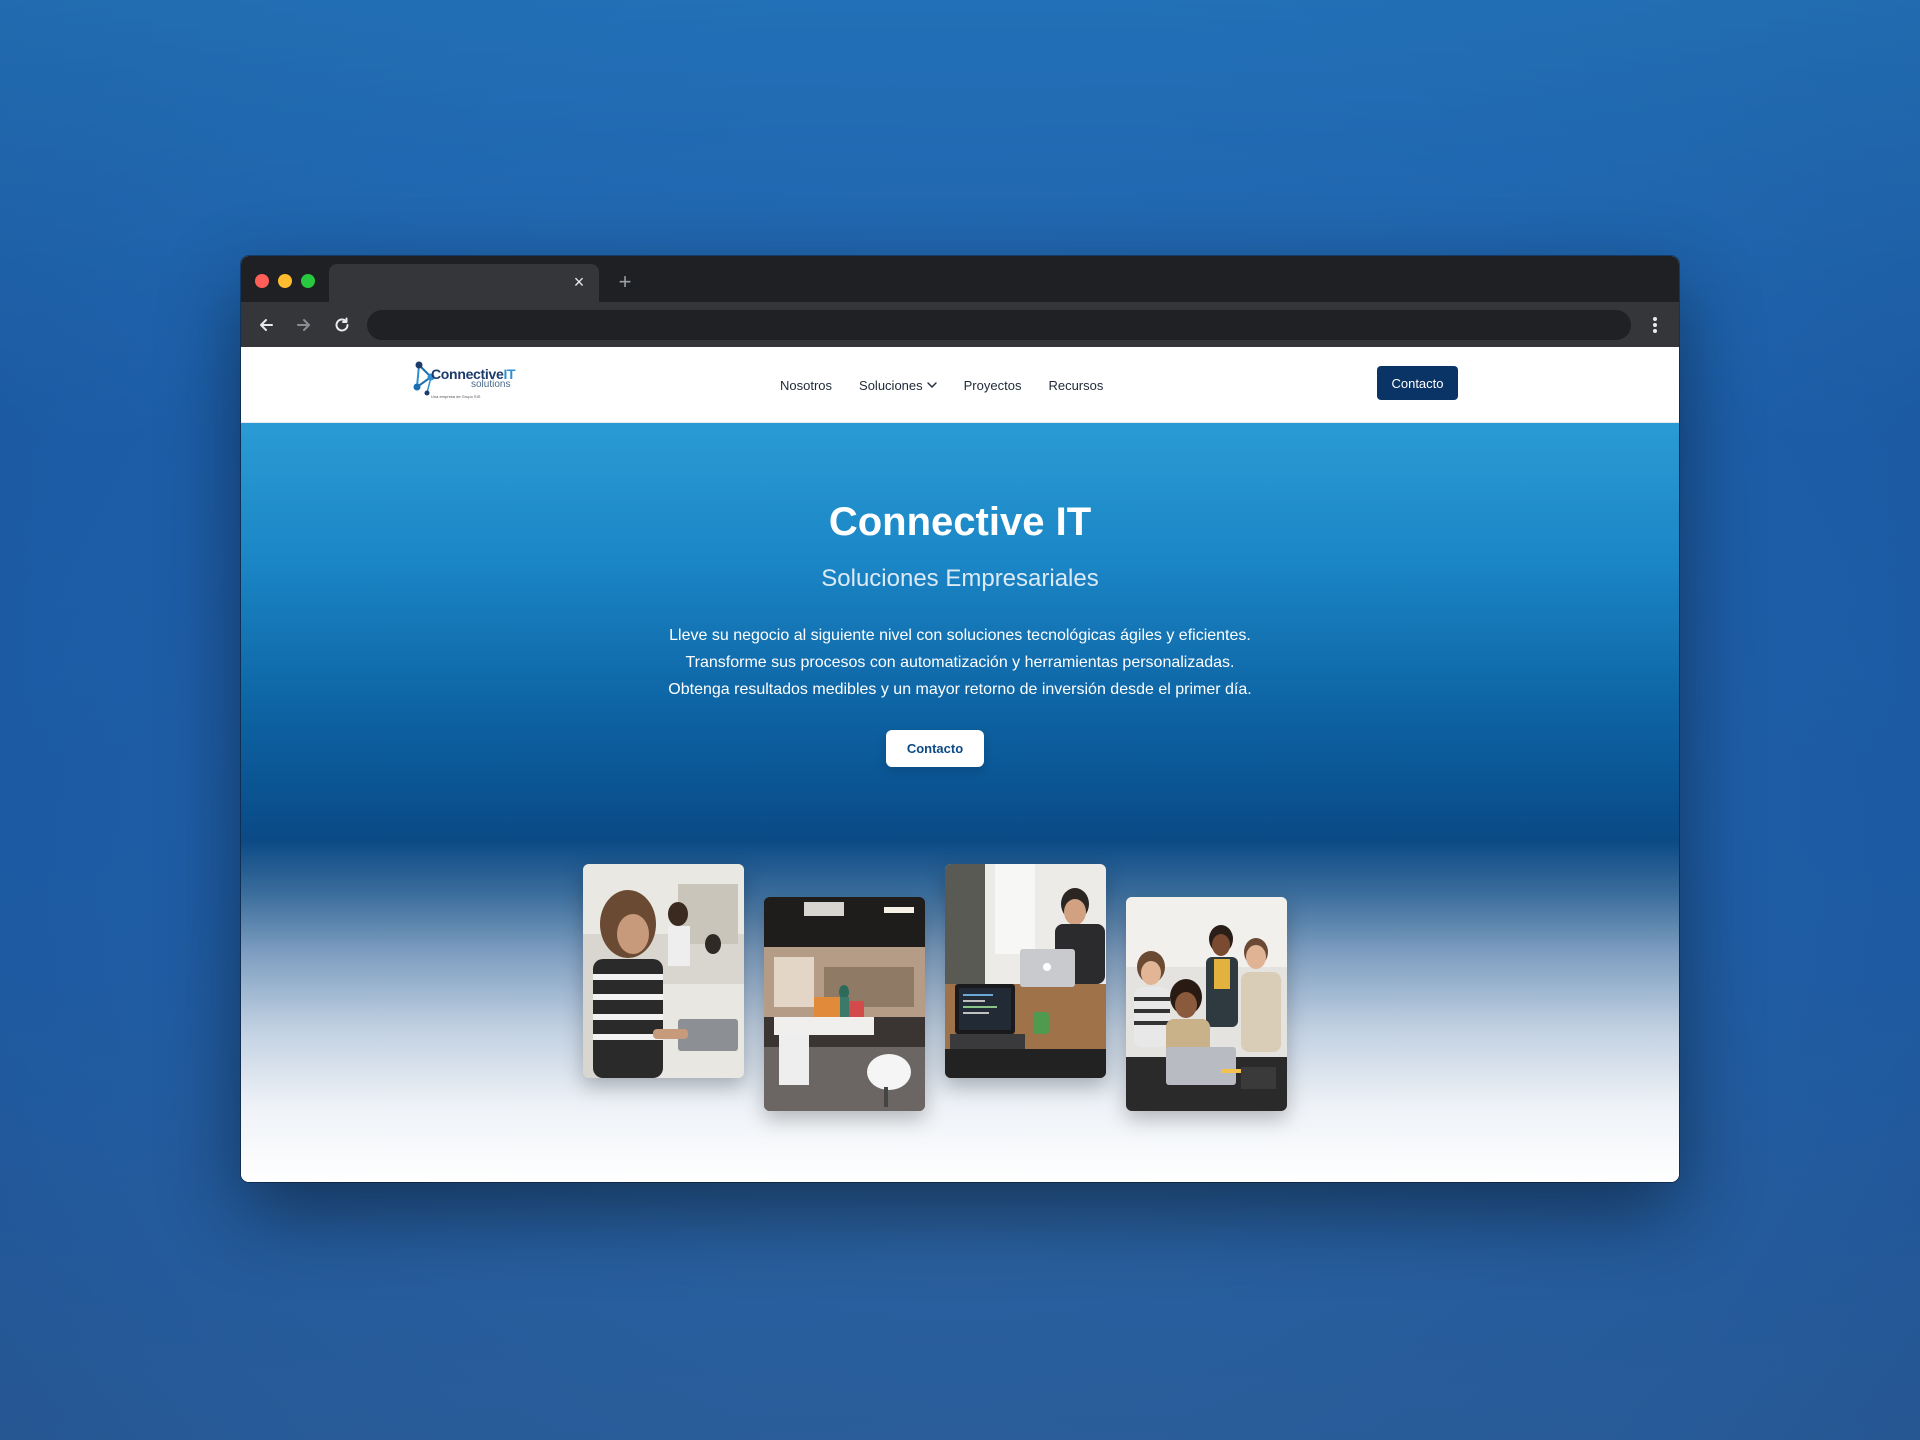  I want to click on close-tab-icon: ×, so click(579, 282).